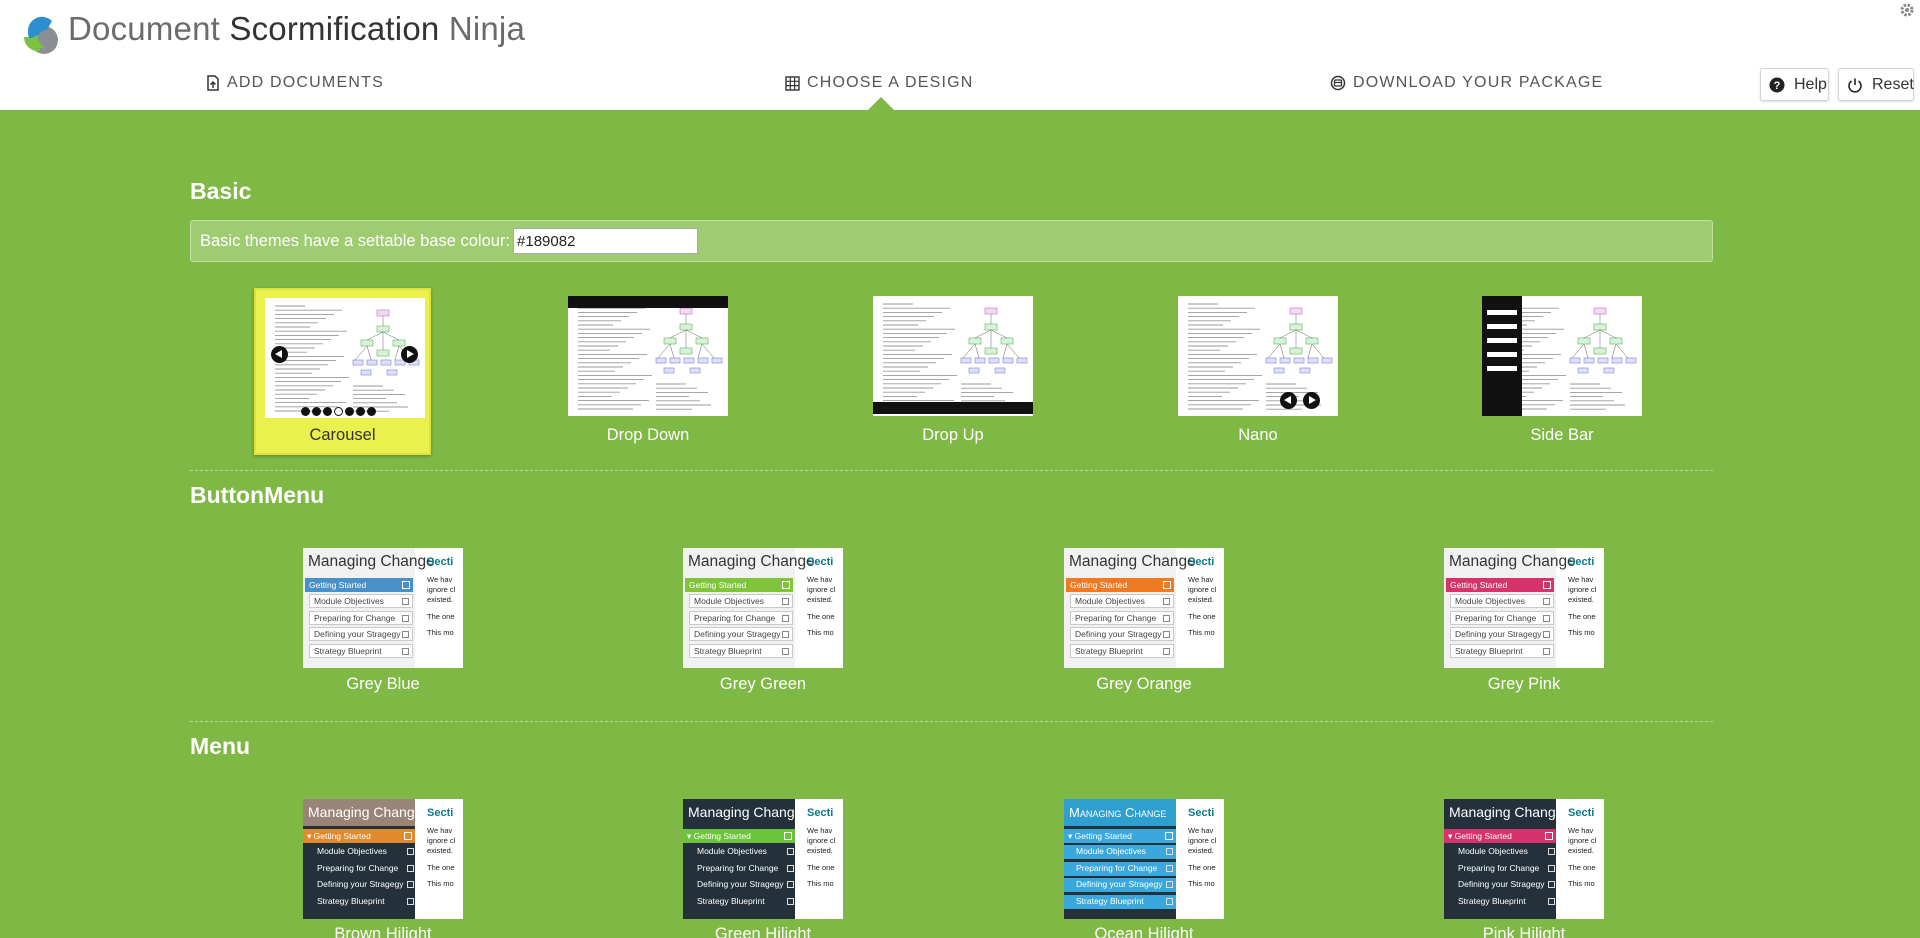 Image resolution: width=1920 pixels, height=938 pixels. I want to click on tab-add-documents-label: ADD DOCUMENTS, so click(305, 82).